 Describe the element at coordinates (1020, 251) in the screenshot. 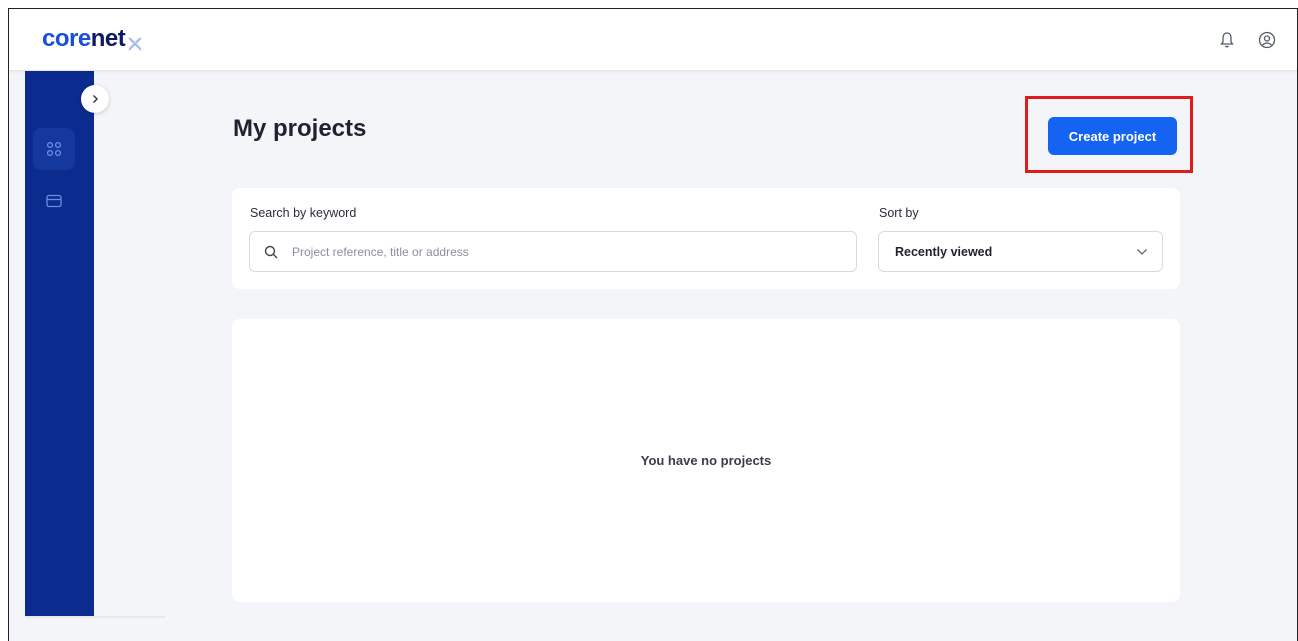

I see `sort-select: Recently viewed` at that location.